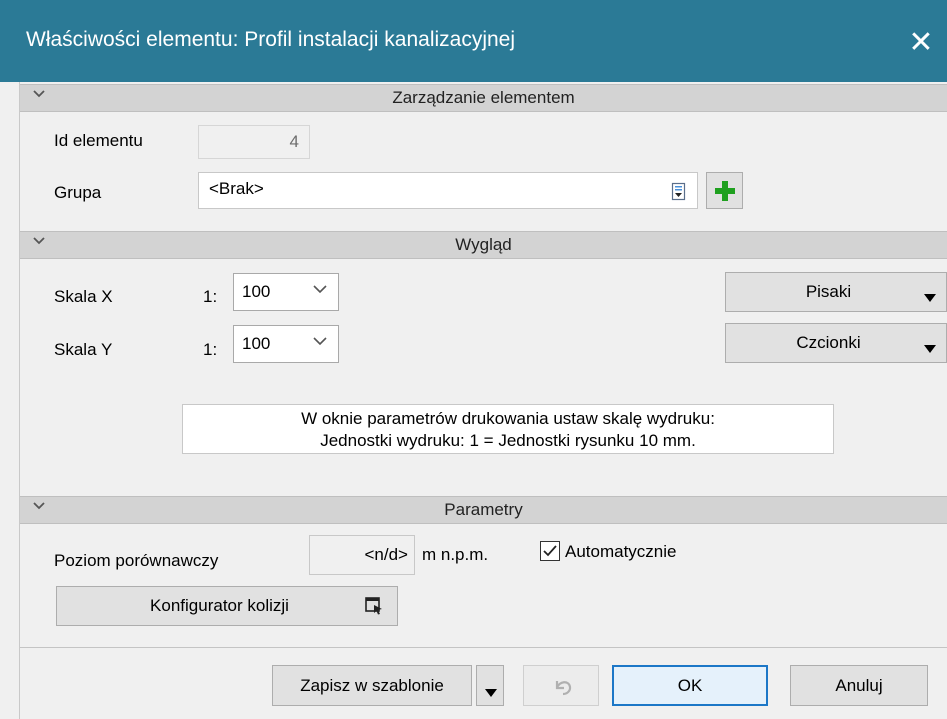 The image size is (947, 719). Describe the element at coordinates (19, 400) in the screenshot. I see `panel-border` at that location.